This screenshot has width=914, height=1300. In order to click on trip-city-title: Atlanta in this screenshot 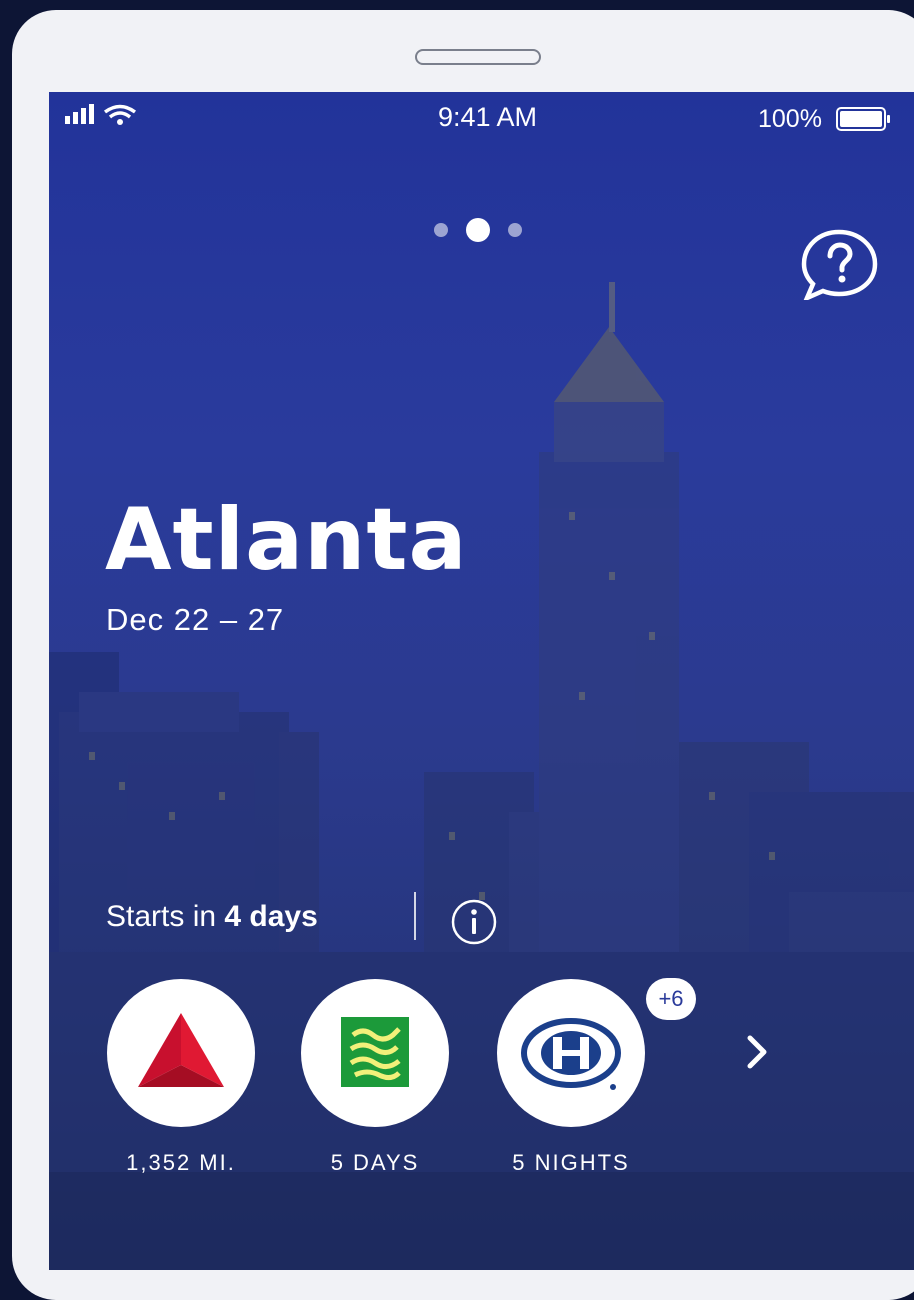, I will do `click(286, 540)`.